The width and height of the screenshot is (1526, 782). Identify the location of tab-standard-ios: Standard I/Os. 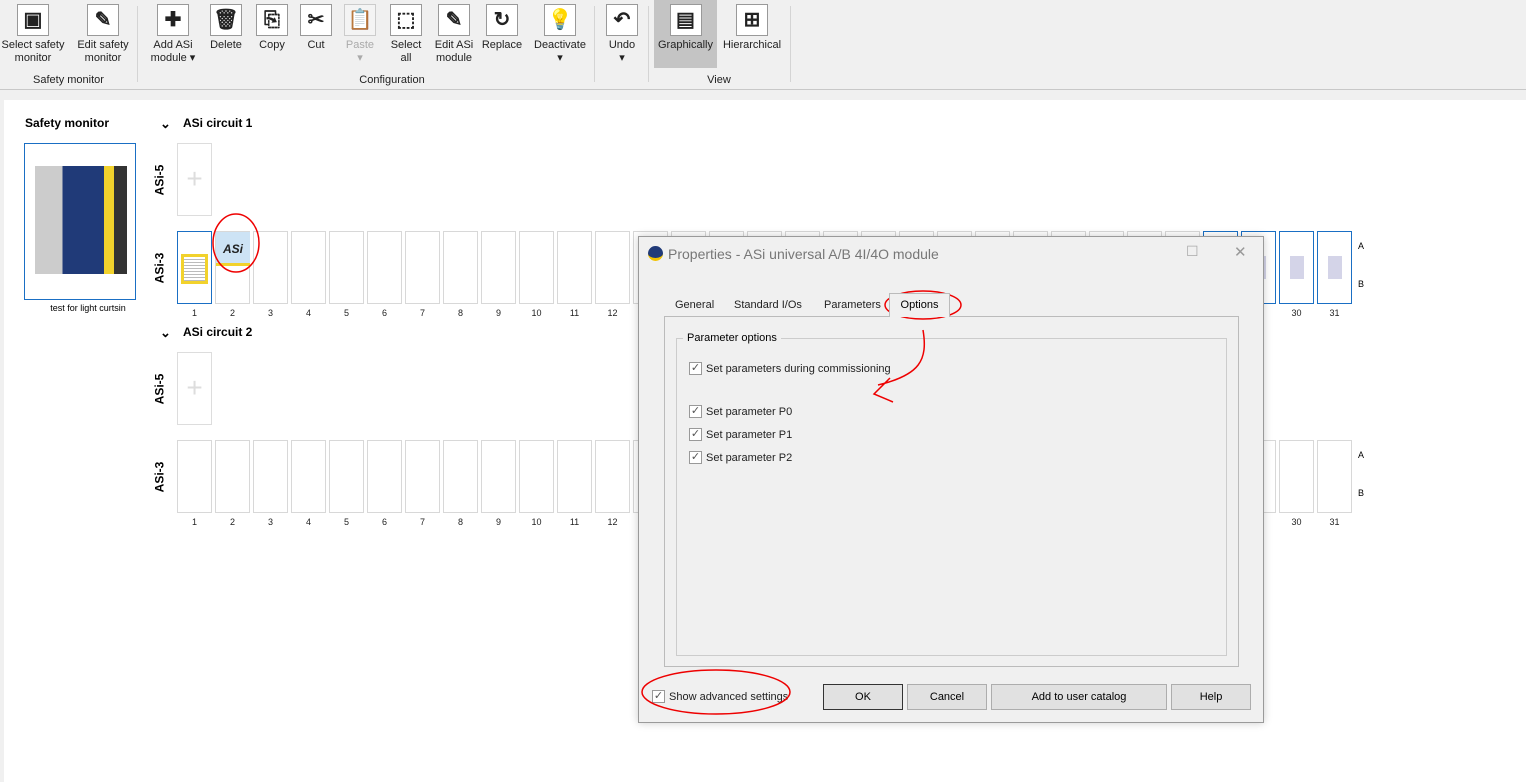
(768, 305).